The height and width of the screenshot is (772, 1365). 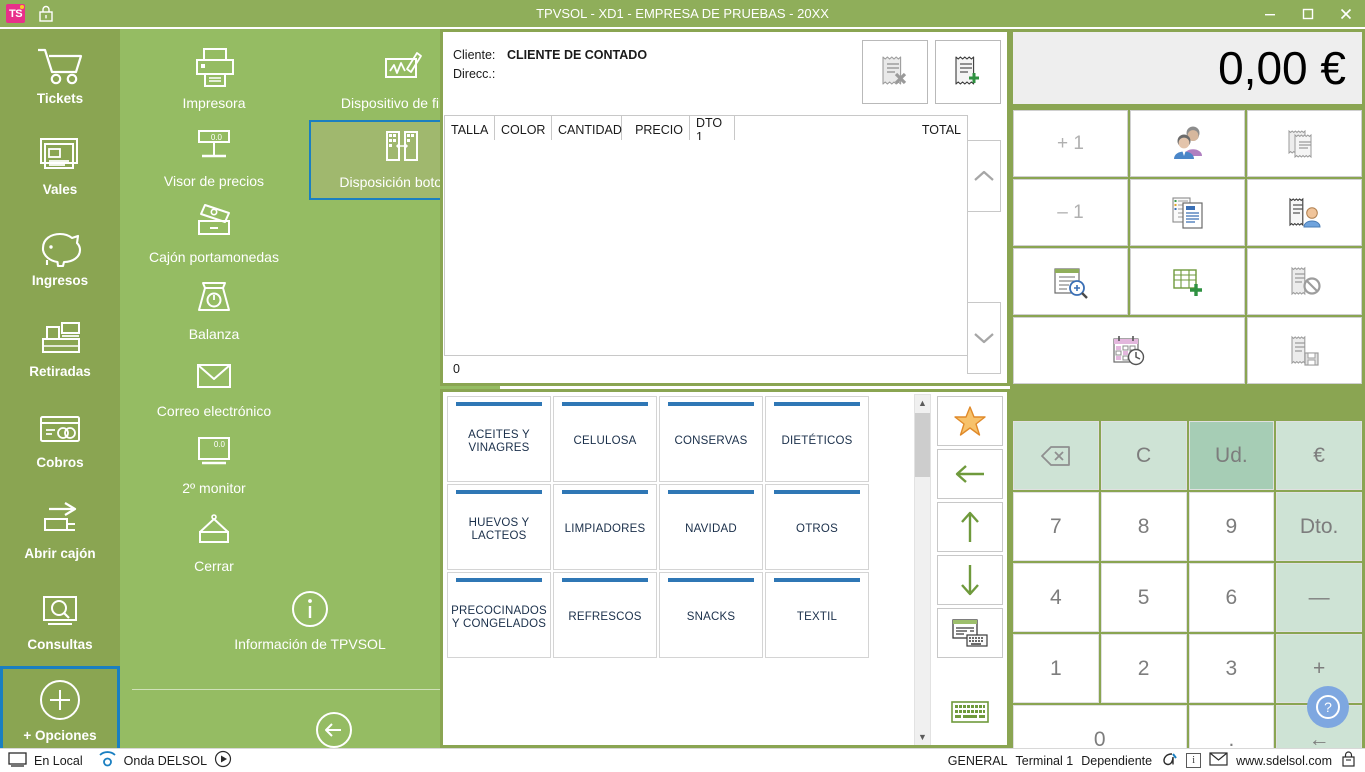 I want to click on key-5: 5, so click(x=1143, y=597).